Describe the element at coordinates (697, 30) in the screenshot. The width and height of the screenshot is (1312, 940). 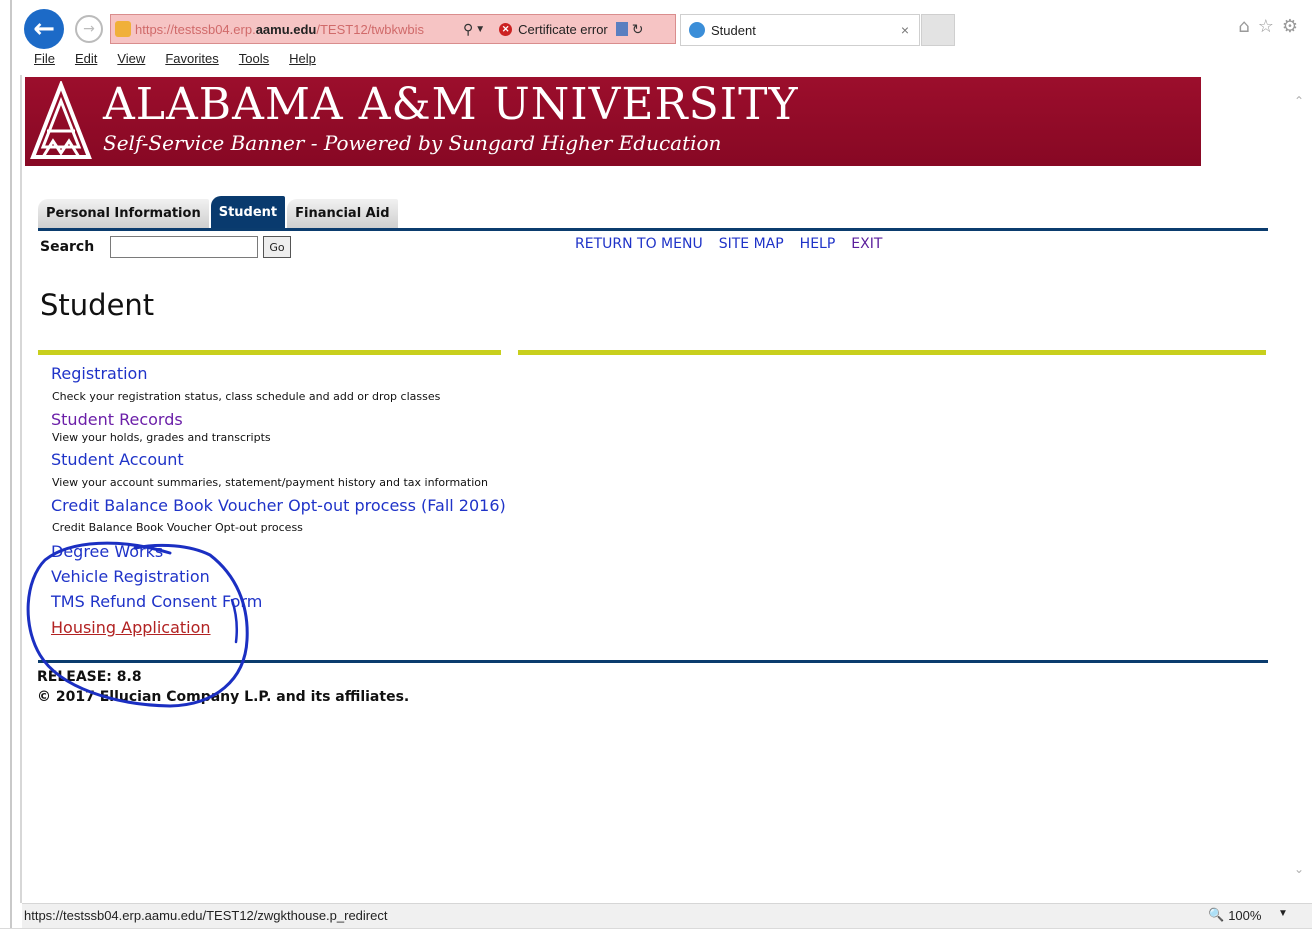
I see `ie-tab-icon` at that location.